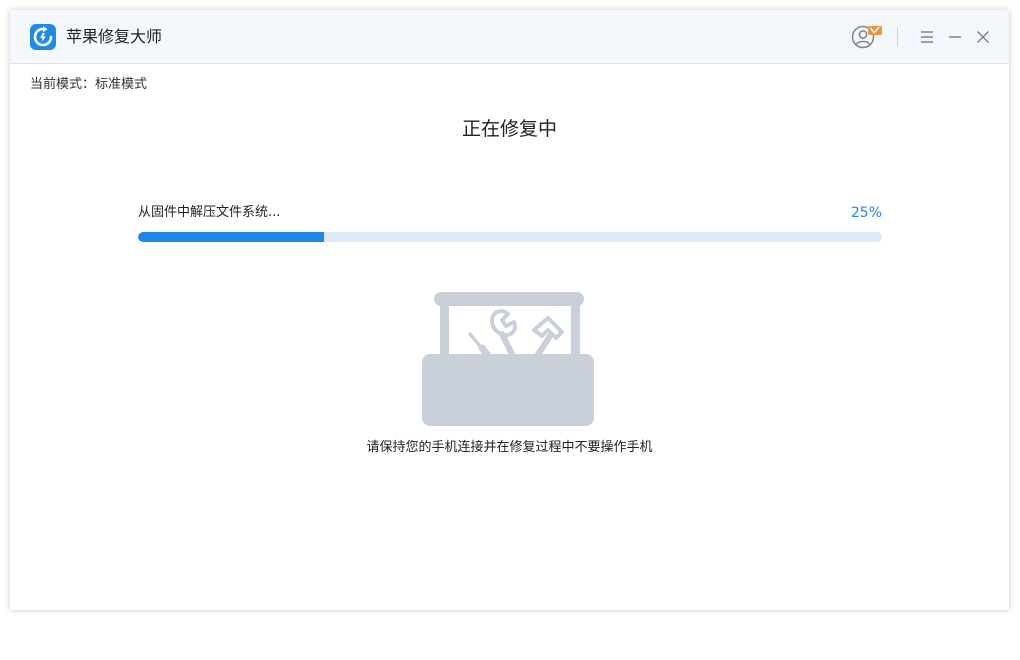  What do you see at coordinates (509, 447) in the screenshot?
I see `keep-connected-hint: 请保持您的手机连接并在修复过程中不要操作手机` at bounding box center [509, 447].